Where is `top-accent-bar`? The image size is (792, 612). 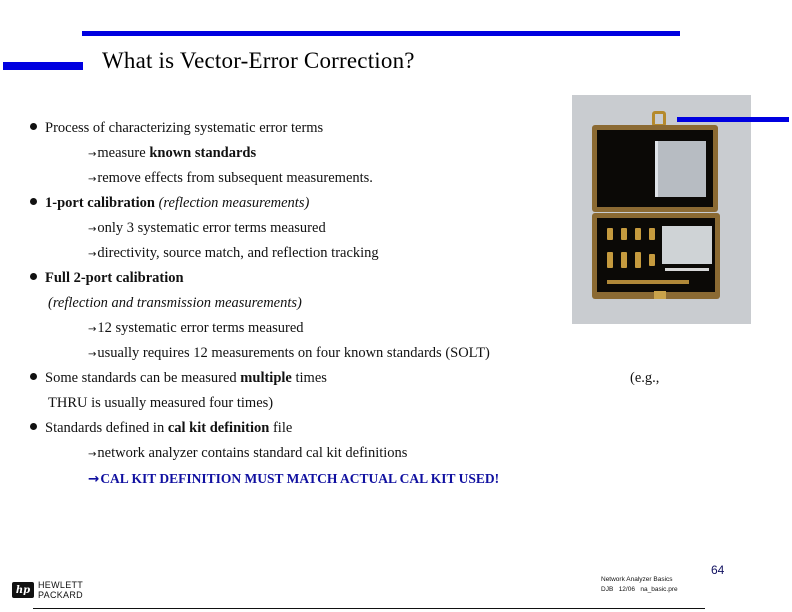
top-accent-bar is located at coordinates (381, 33).